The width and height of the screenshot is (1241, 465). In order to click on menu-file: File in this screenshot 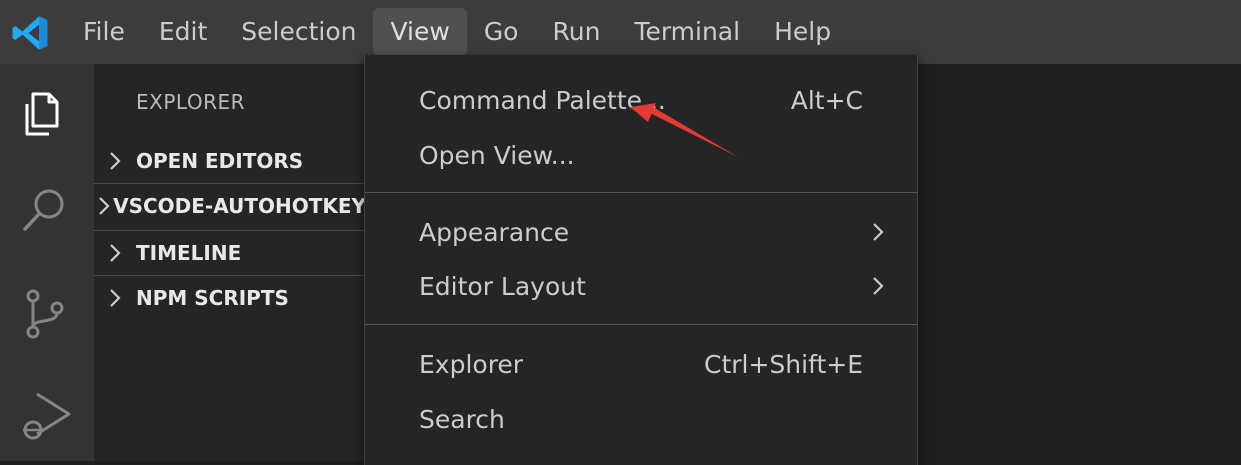, I will do `click(104, 32)`.